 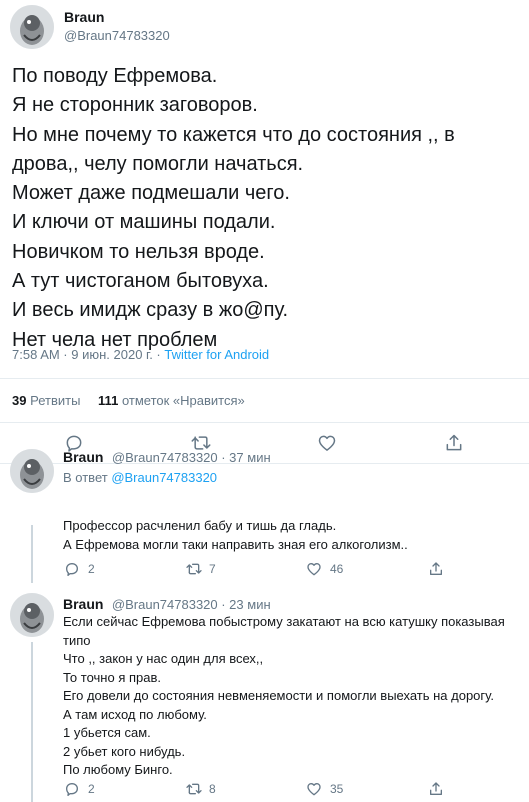 I want to click on reply-line: 2 убьет кого нибудь., so click(x=124, y=751).